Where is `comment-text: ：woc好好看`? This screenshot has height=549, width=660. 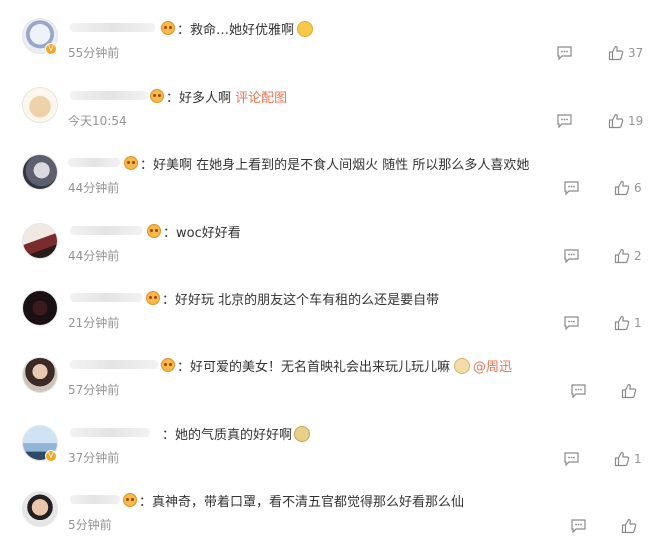
comment-text: ：woc好好看 is located at coordinates (202, 233).